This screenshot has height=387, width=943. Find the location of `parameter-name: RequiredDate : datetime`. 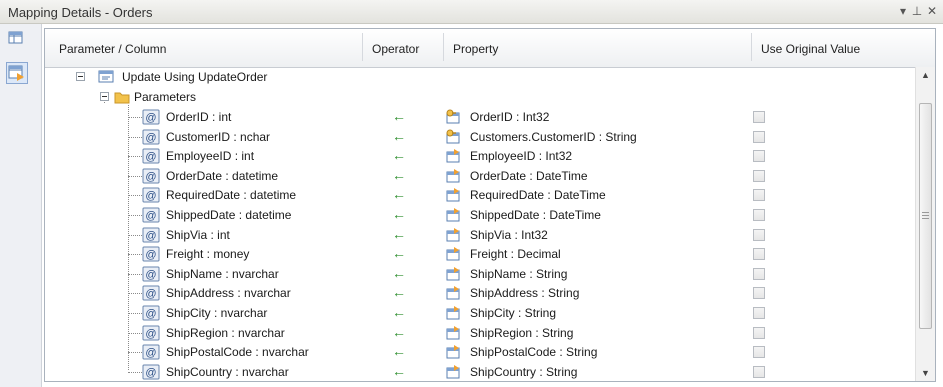

parameter-name: RequiredDate : datetime is located at coordinates (231, 195).